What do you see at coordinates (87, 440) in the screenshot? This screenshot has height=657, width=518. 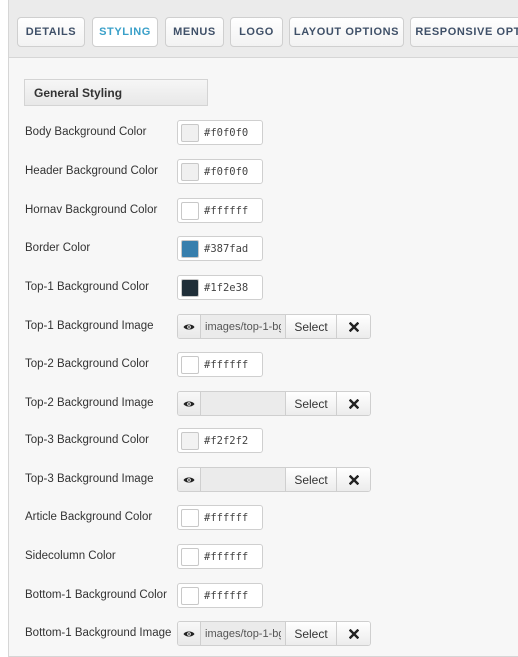 I see `top-3-background-color-label: Top-3 Background Color` at bounding box center [87, 440].